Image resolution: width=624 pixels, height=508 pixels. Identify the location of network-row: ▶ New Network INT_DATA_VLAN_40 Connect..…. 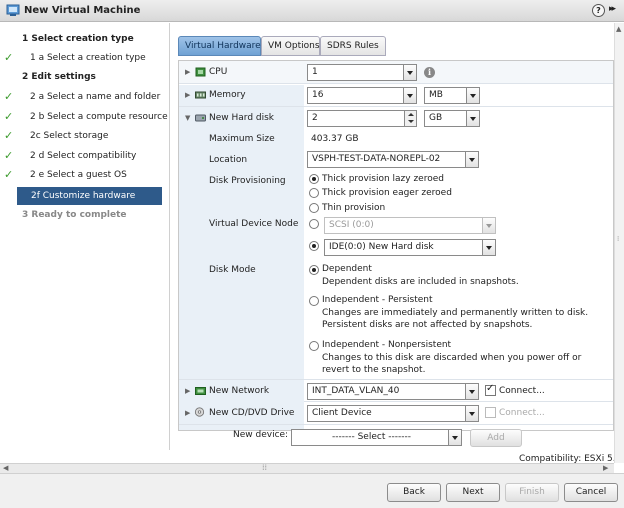
(396, 390).